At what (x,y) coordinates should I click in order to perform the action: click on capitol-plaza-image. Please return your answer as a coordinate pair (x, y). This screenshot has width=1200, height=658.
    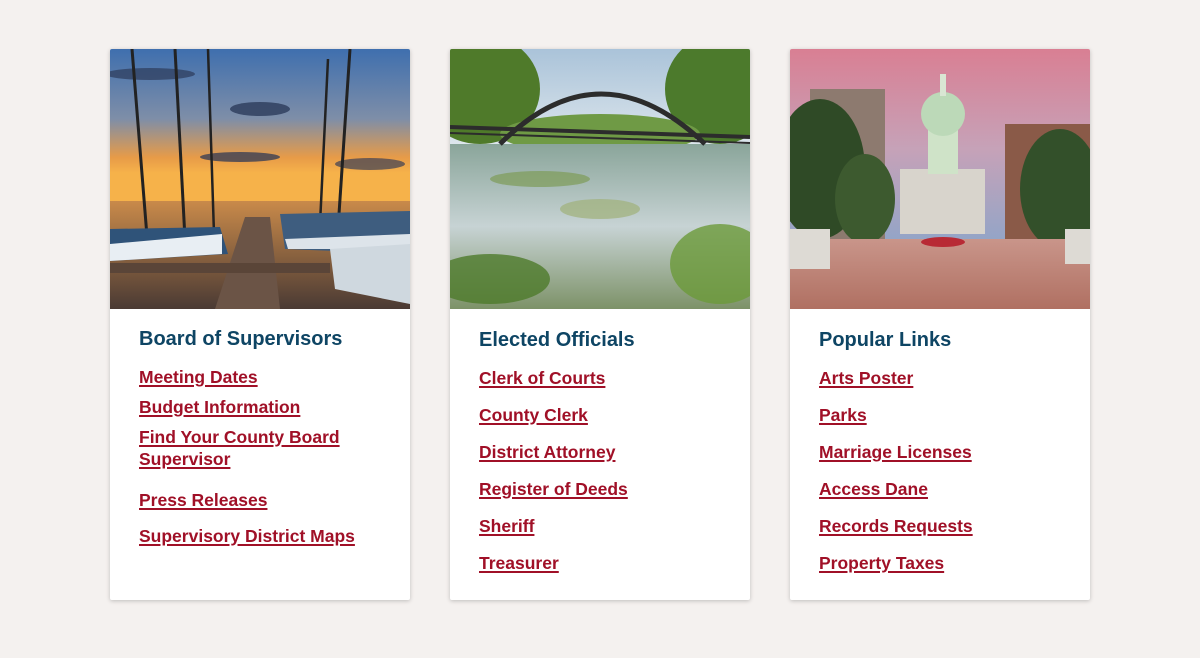
    Looking at the image, I should click on (940, 179).